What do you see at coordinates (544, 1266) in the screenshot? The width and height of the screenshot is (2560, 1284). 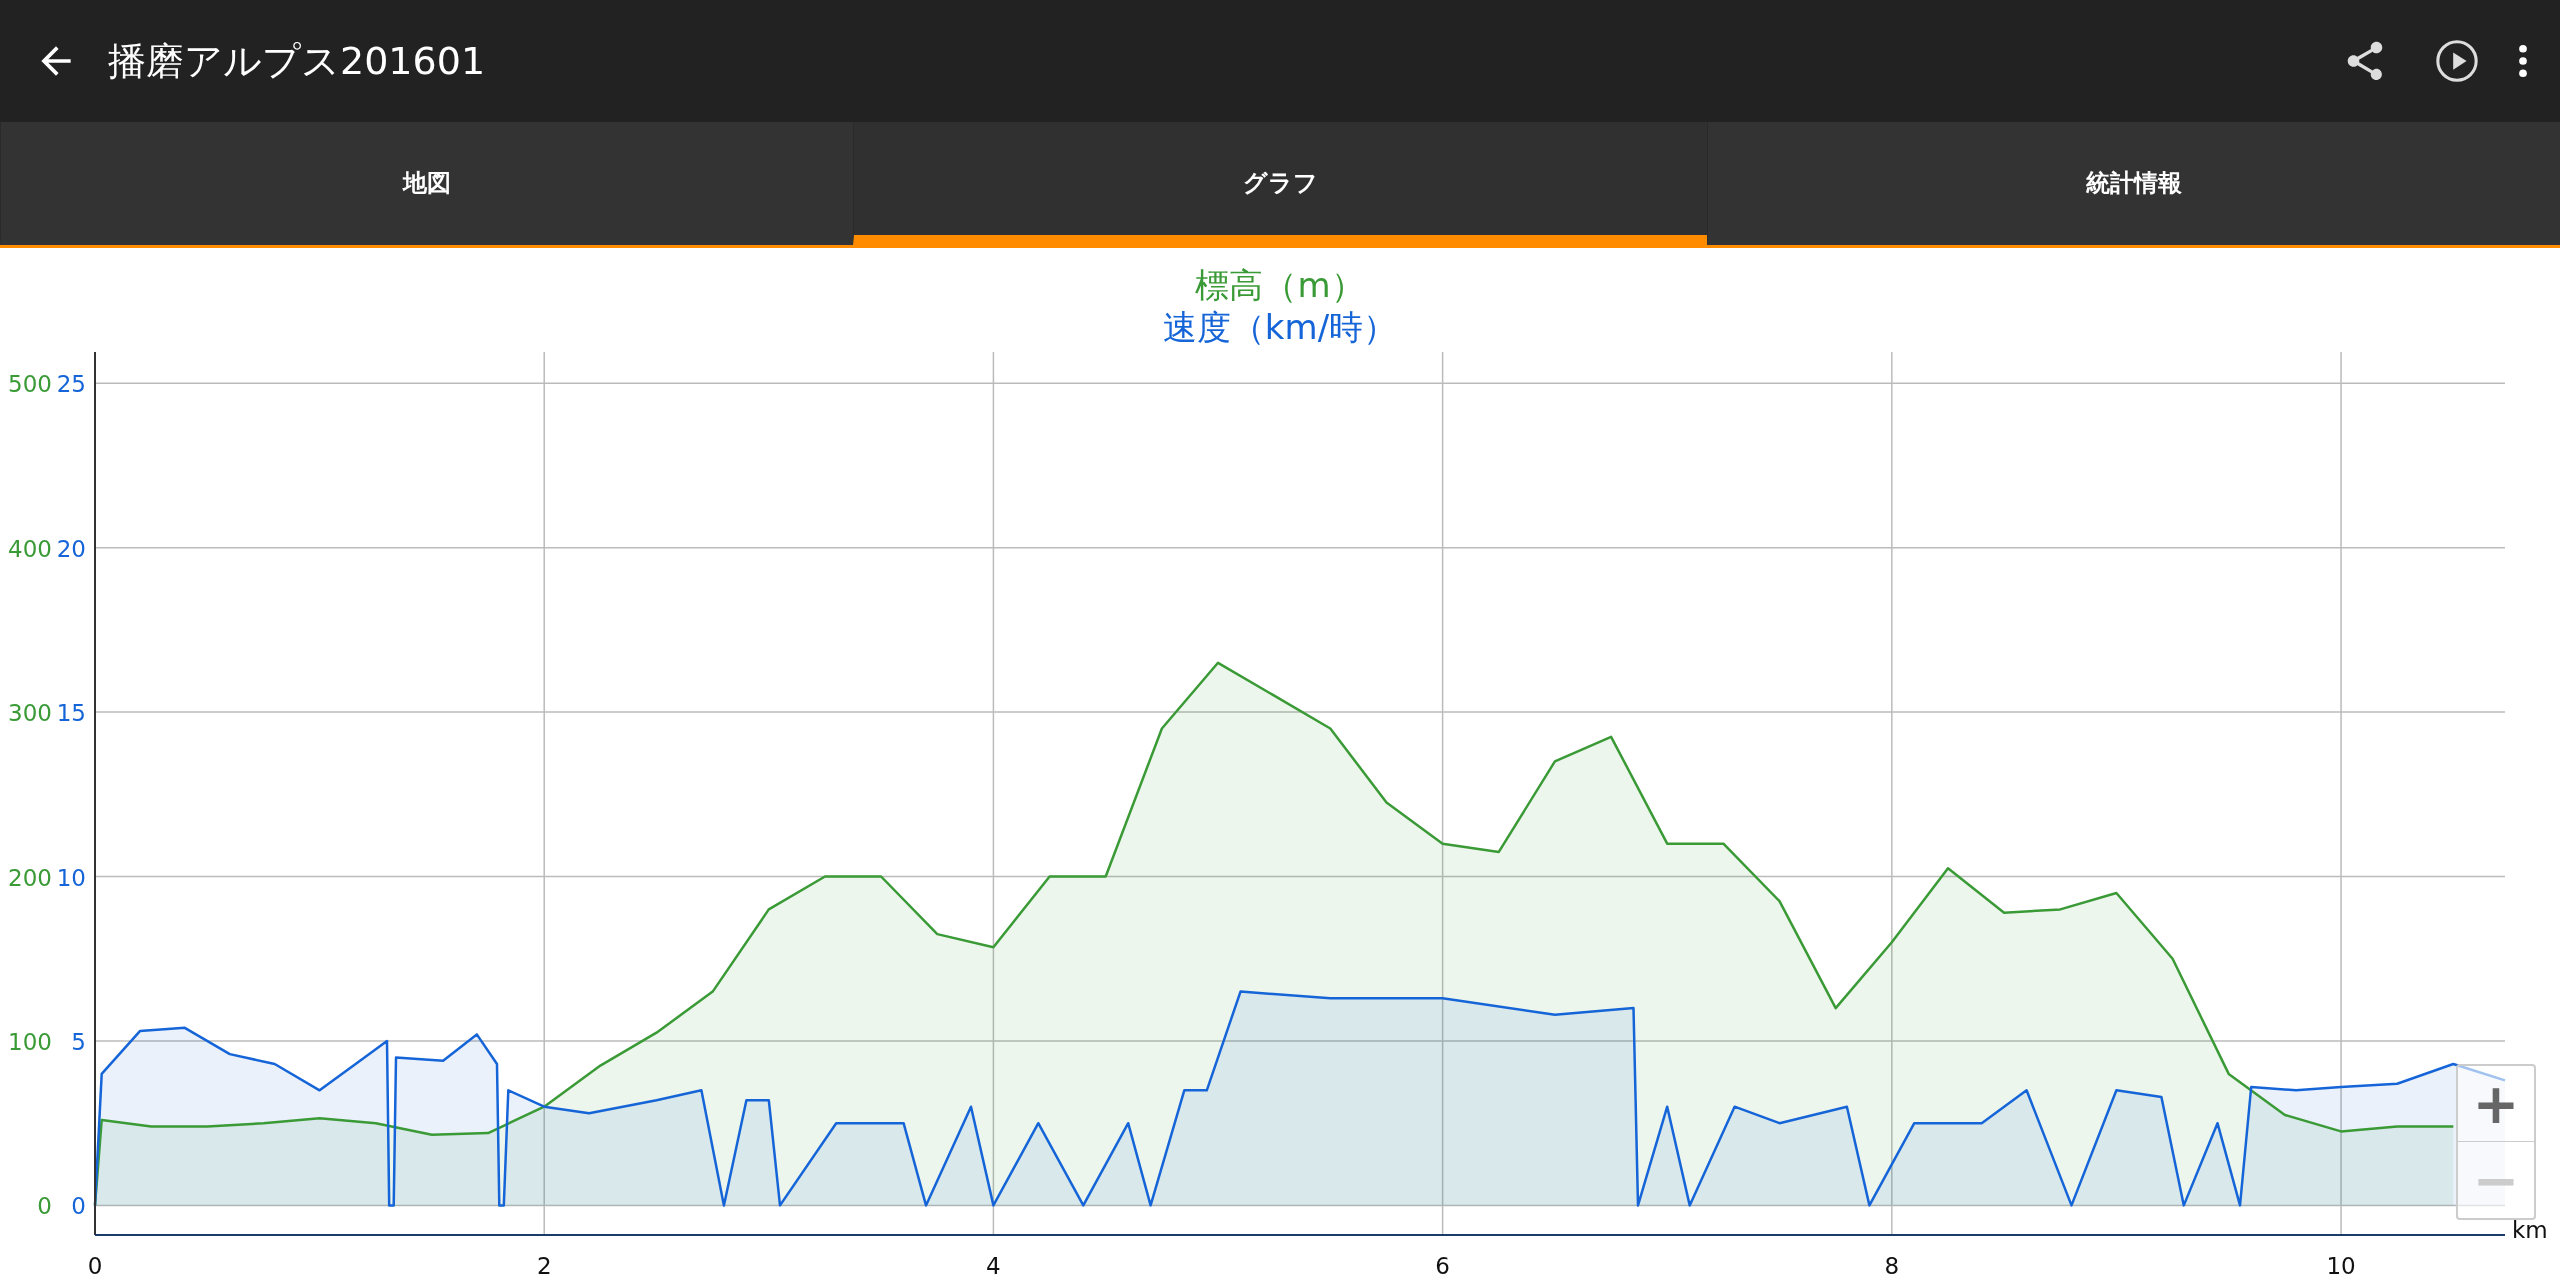 I see `axis-tick-label: 2` at bounding box center [544, 1266].